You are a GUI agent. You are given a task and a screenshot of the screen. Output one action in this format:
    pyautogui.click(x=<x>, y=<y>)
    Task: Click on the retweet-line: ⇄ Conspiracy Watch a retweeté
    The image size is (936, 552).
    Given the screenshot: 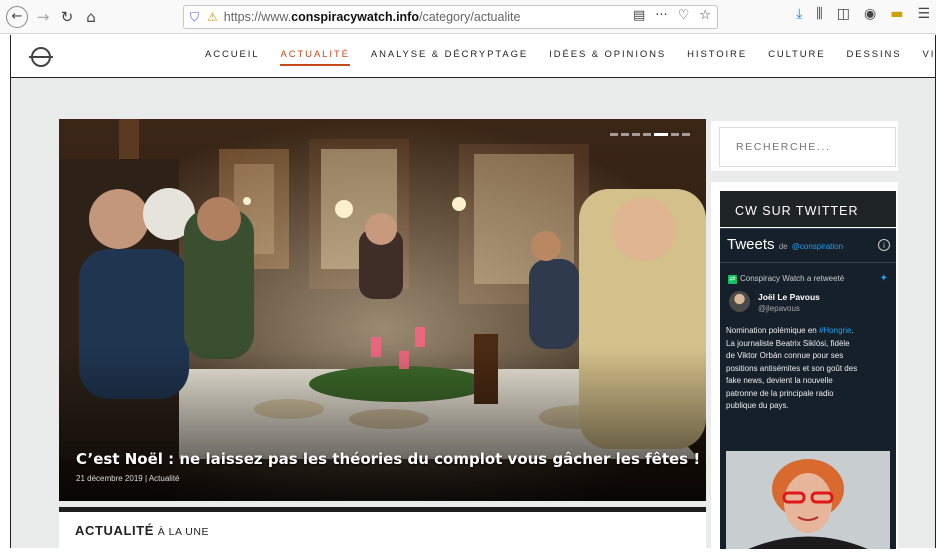 What is the action you would take?
    pyautogui.click(x=786, y=279)
    